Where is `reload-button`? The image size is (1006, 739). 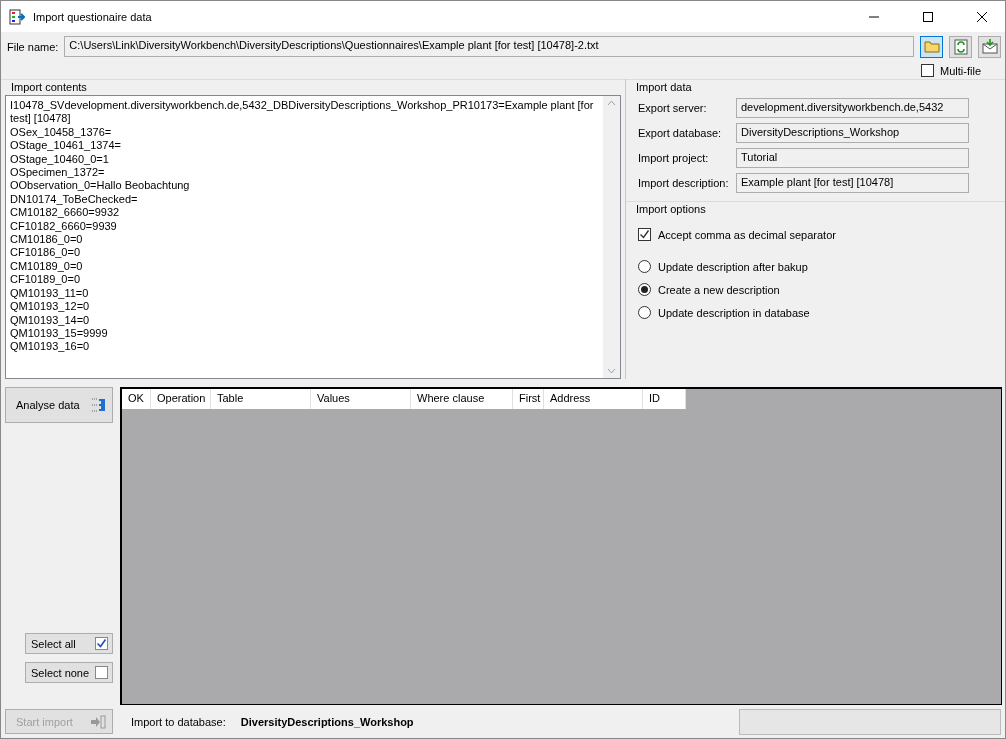 reload-button is located at coordinates (960, 46).